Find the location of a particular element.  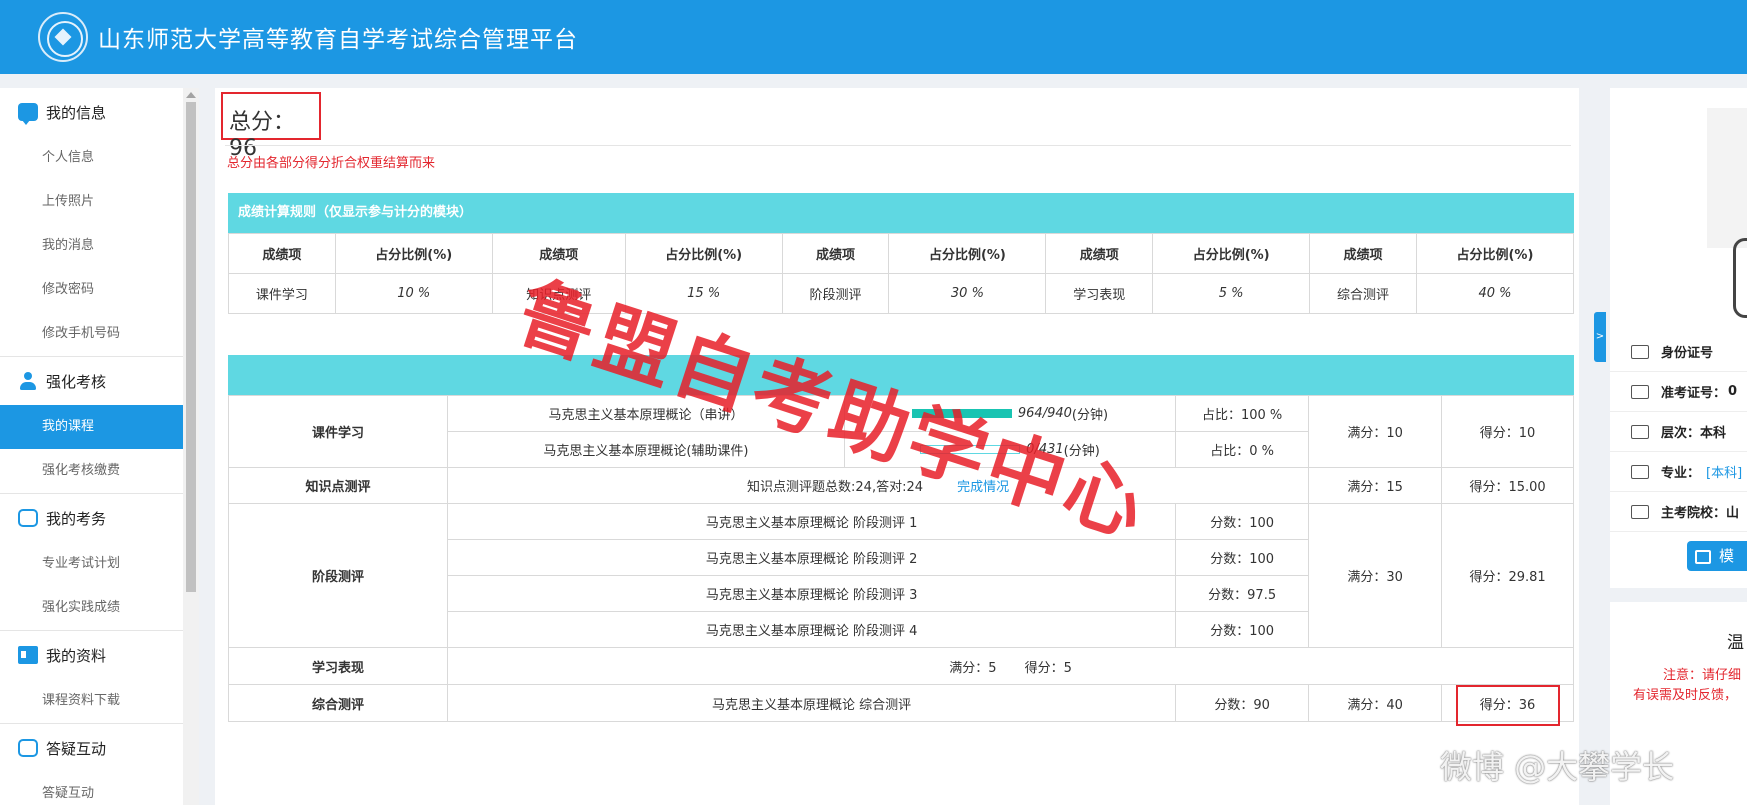

highlight-box is located at coordinates (1508, 705).